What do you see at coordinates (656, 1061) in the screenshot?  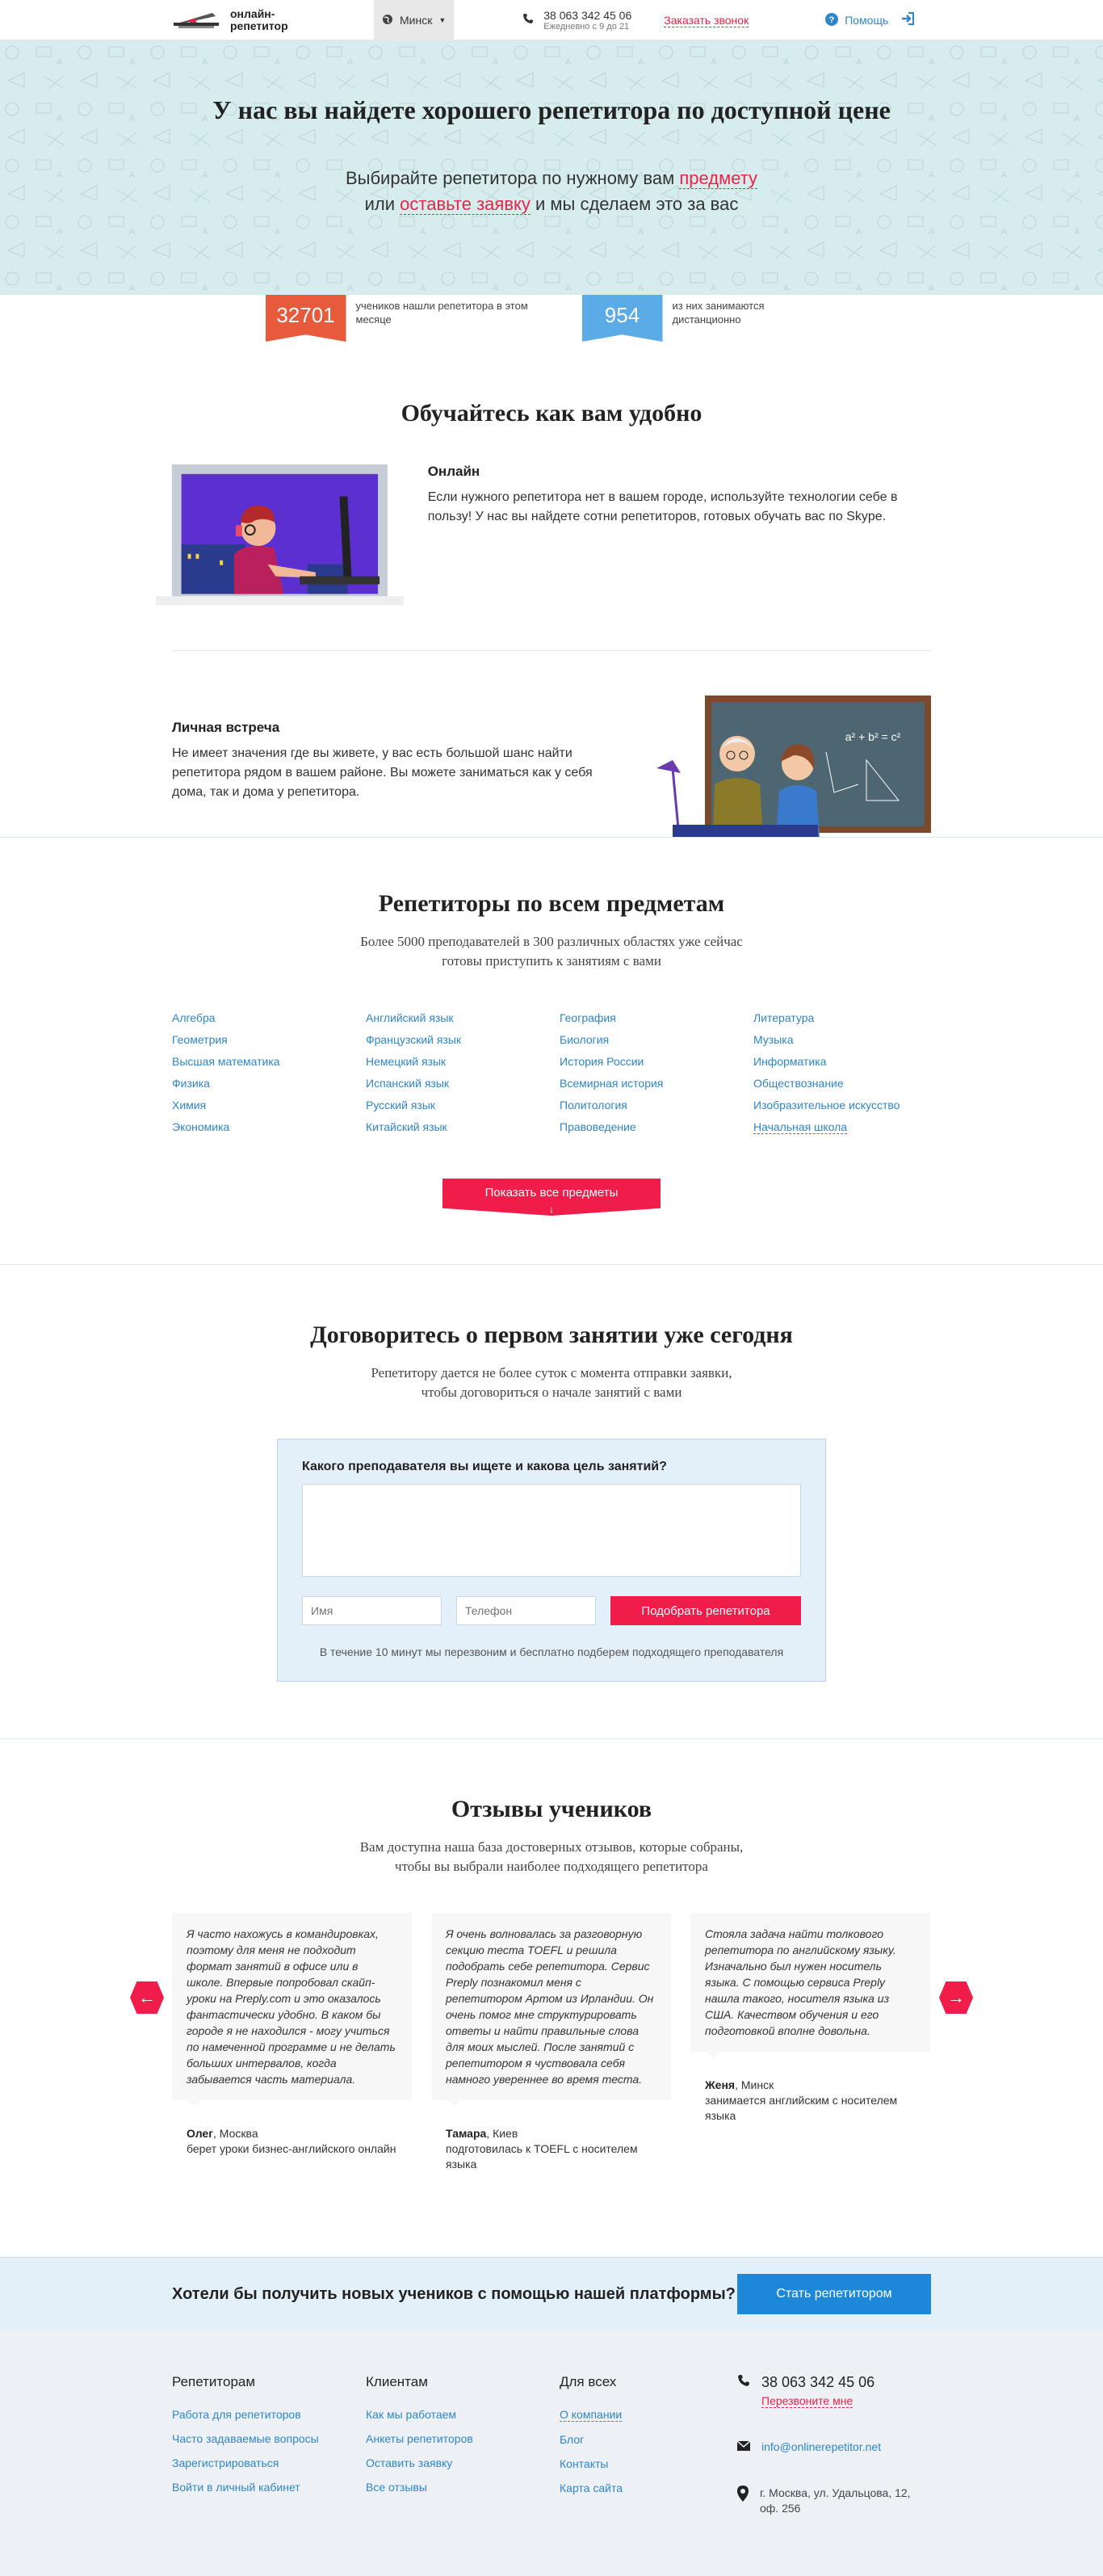 I see `subject-link: История России` at bounding box center [656, 1061].